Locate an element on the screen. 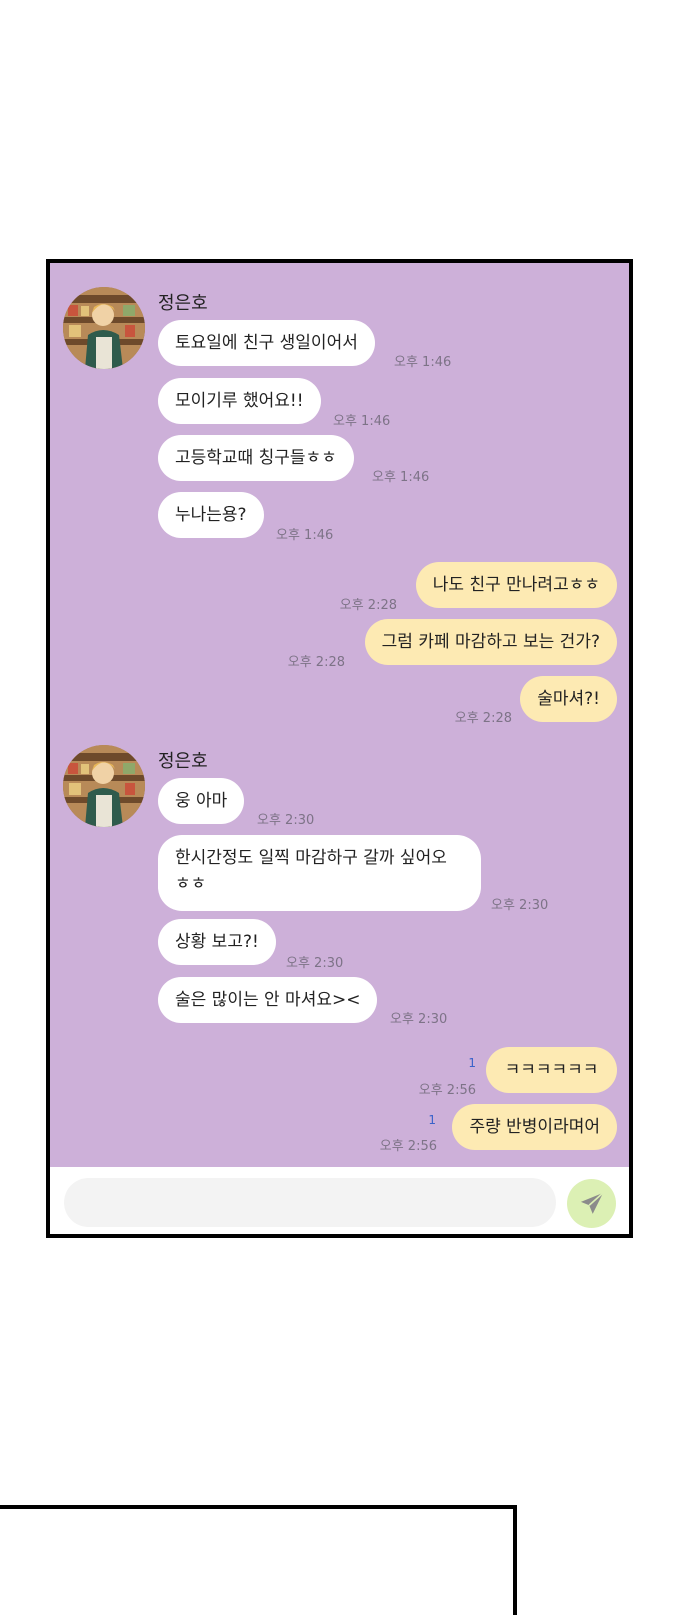 This screenshot has height=1615, width=690. my-message-bubble: 그럼 카페 마감하고 보는 건가? is located at coordinates (490, 642).